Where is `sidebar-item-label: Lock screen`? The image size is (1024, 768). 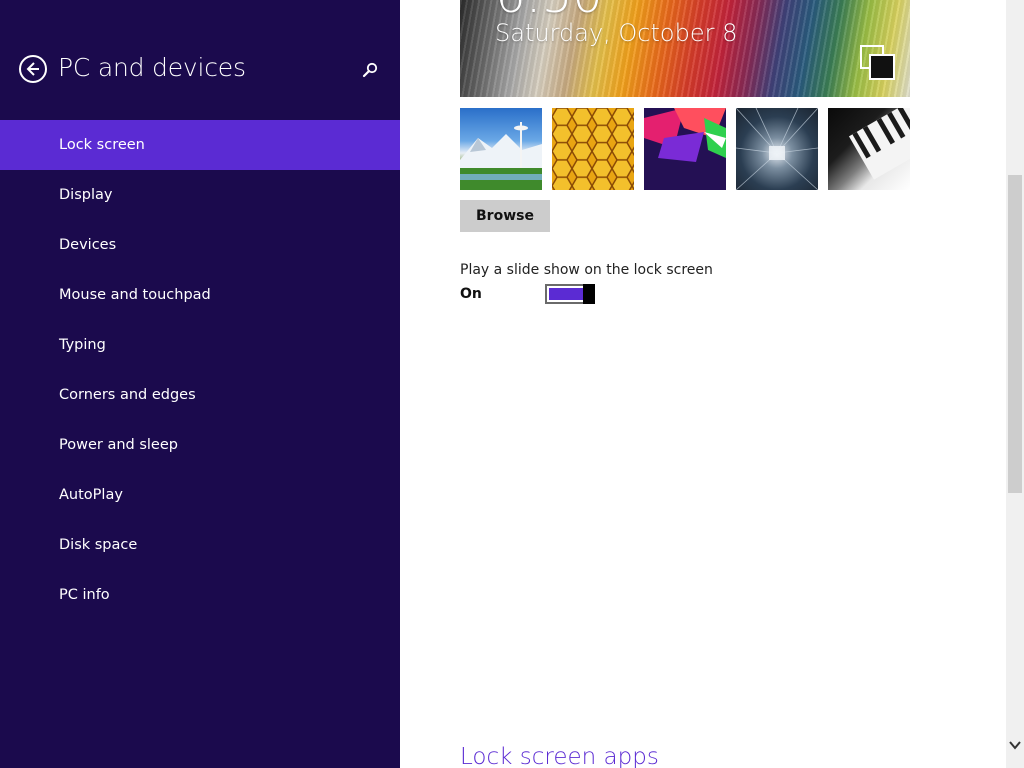 sidebar-item-label: Lock screen is located at coordinates (102, 145).